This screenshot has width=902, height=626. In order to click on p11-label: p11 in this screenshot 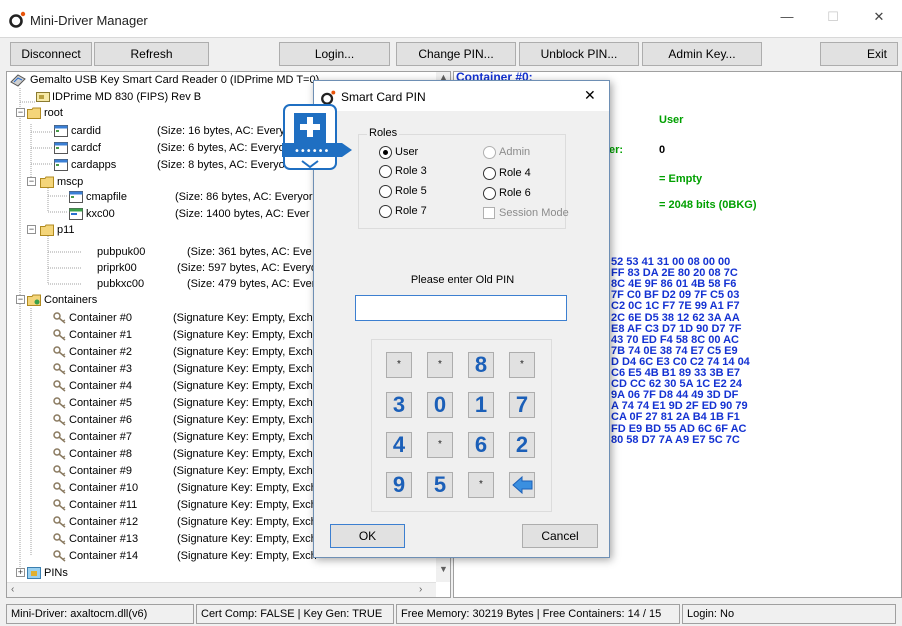, I will do `click(66, 230)`.